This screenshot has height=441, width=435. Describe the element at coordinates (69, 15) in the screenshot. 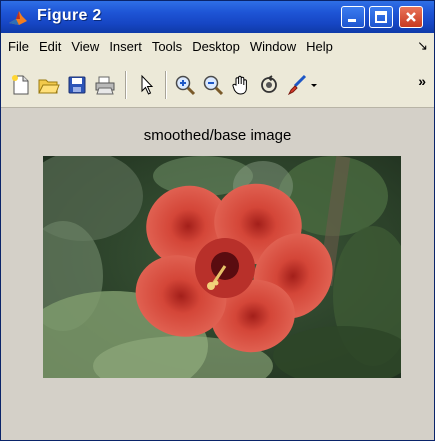

I see `window-title: Figure 2` at that location.